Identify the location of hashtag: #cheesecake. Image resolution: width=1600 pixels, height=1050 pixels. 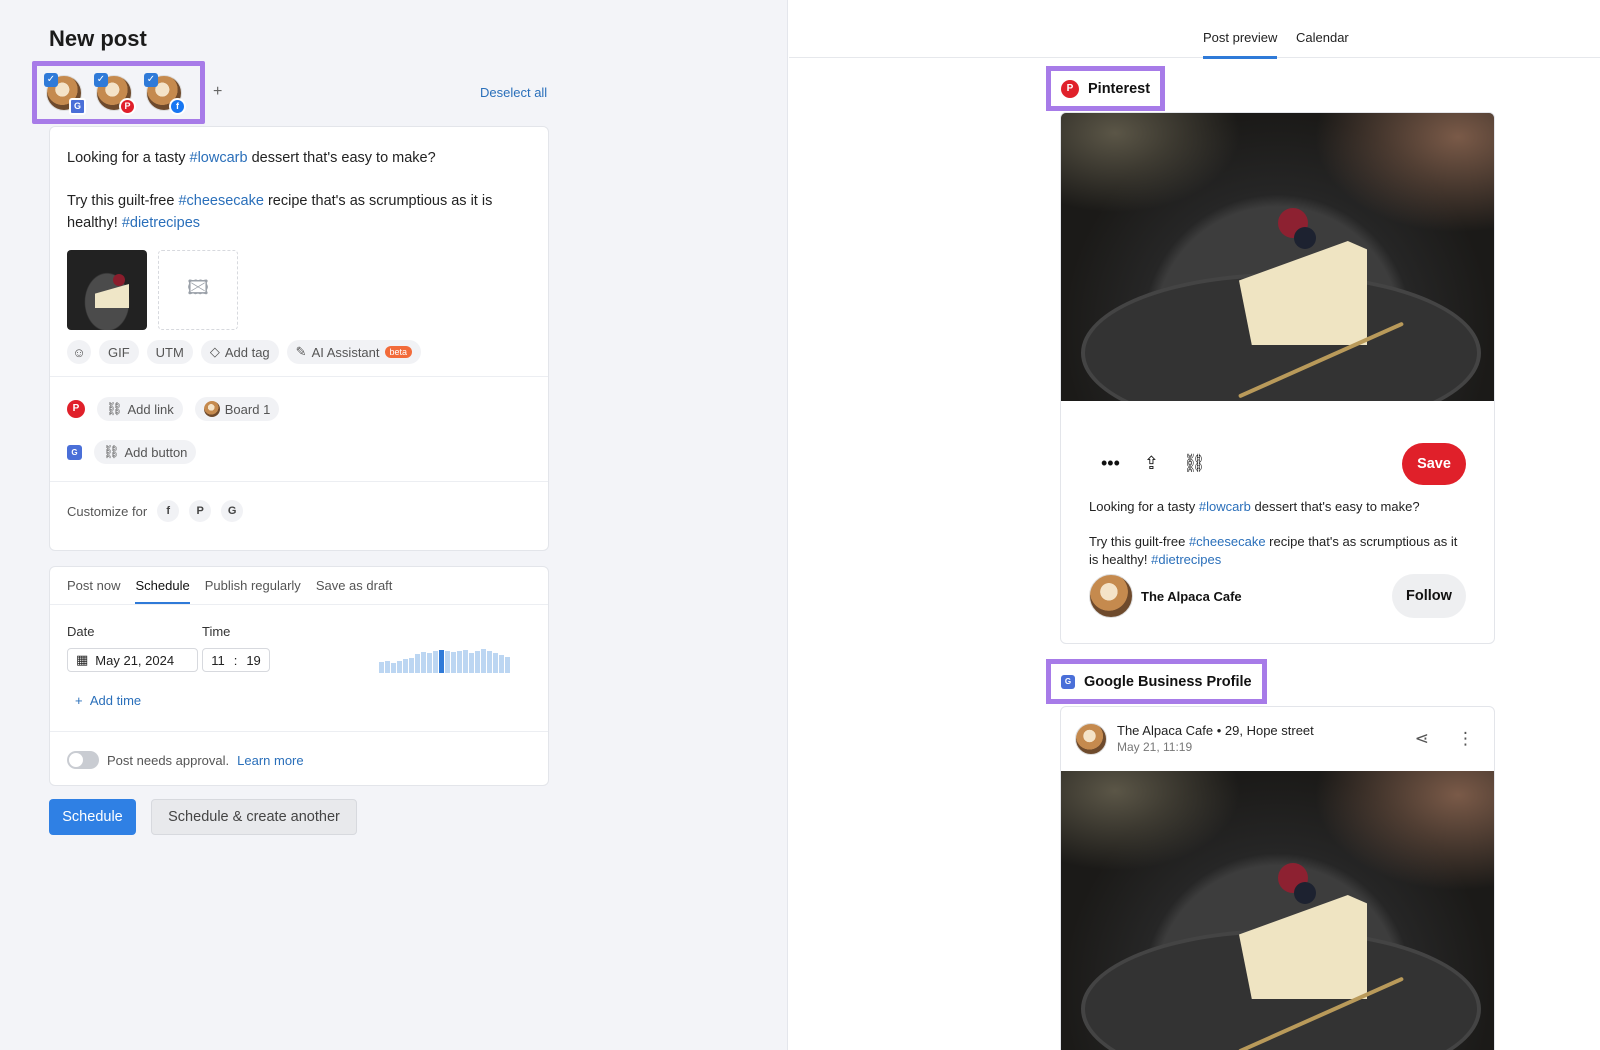
(221, 201).